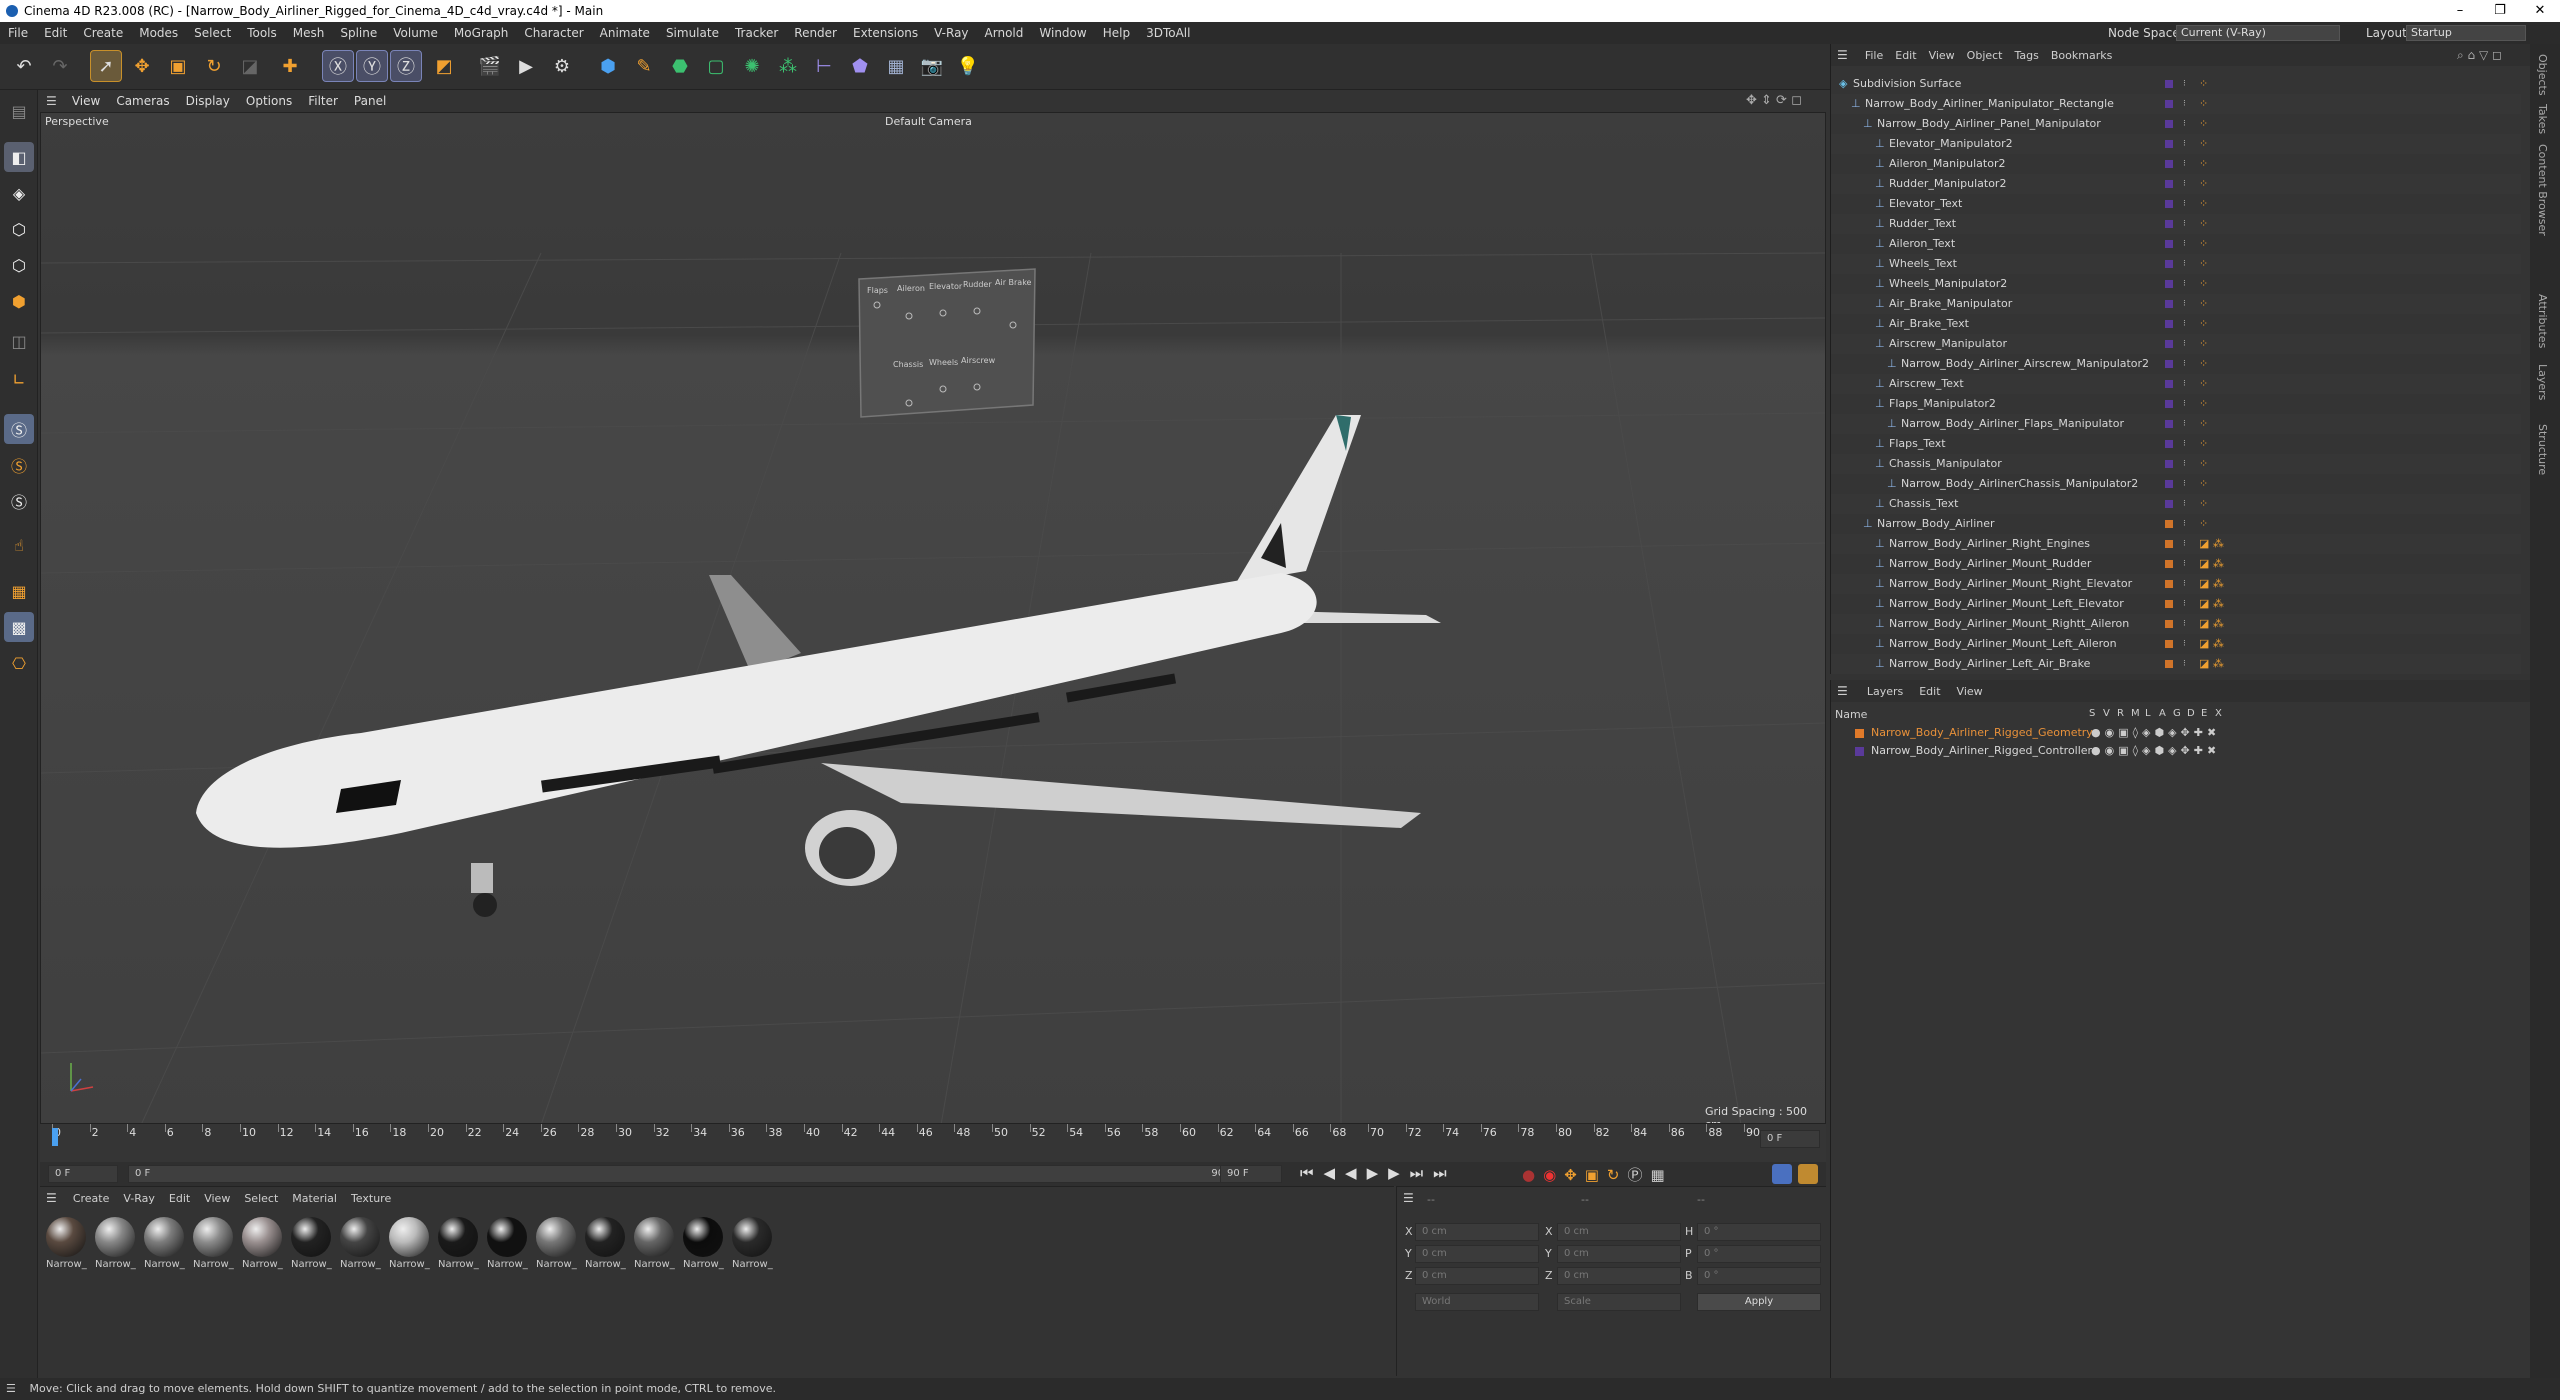 This screenshot has height=1400, width=2560. Describe the element at coordinates (2176, 404) in the screenshot. I see `object-row: ⊥ Flaps_Manipulator2 ⁝ ⁘` at that location.